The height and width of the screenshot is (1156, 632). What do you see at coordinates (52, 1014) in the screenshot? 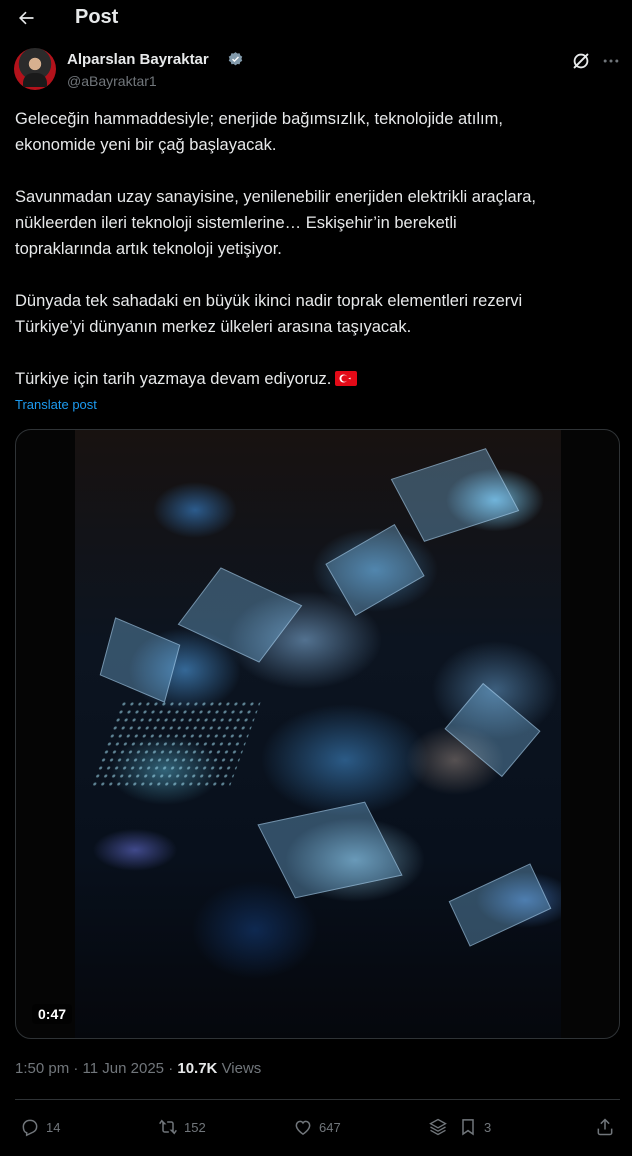
I see `video-duration: 0:47` at bounding box center [52, 1014].